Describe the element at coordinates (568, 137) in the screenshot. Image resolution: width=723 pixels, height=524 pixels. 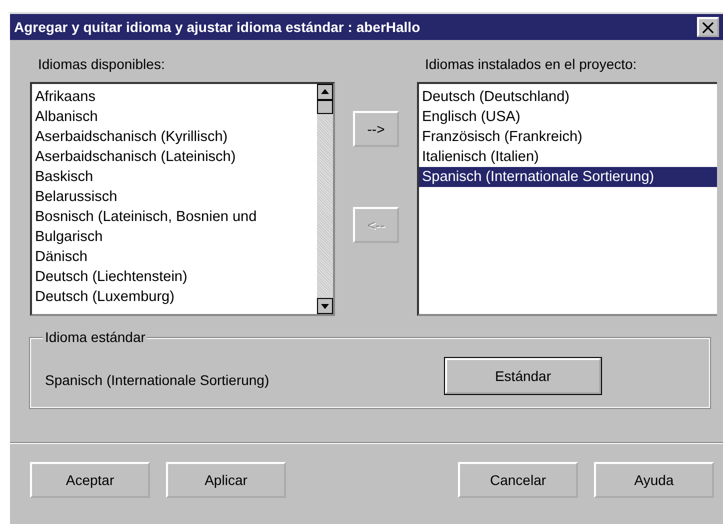
I see `list-item: Französisch (Frankreich)` at that location.